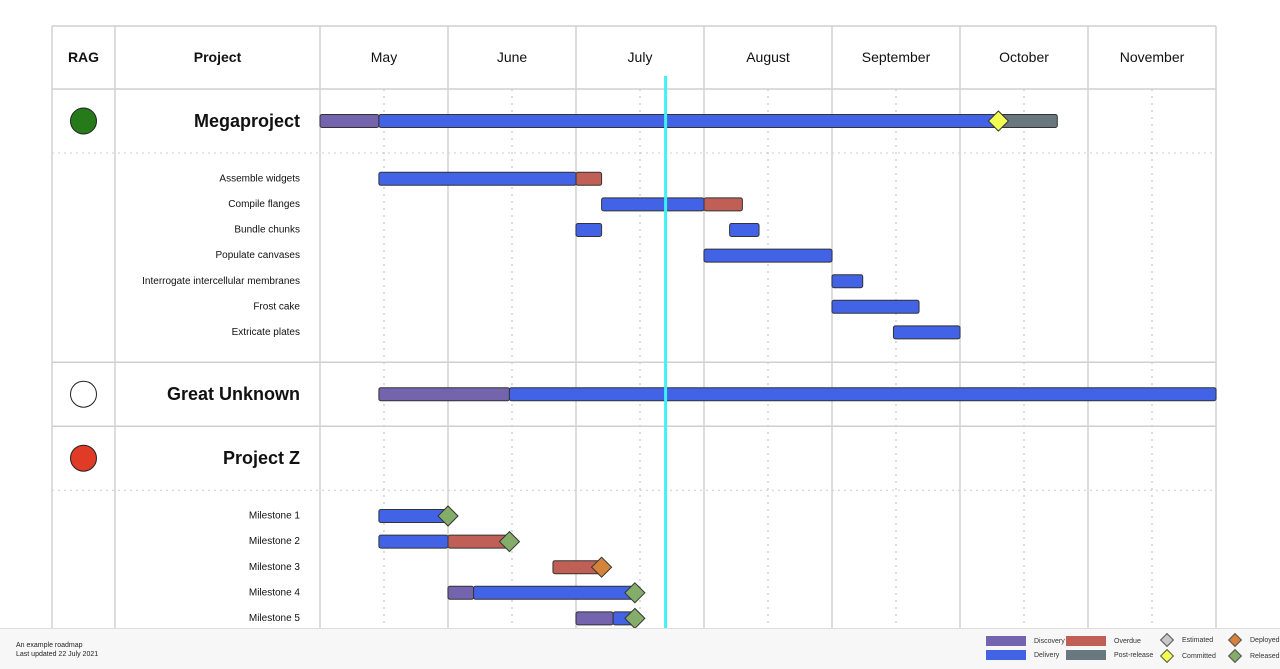  Describe the element at coordinates (1006, 641) in the screenshot. I see `discovery-swatch` at that location.